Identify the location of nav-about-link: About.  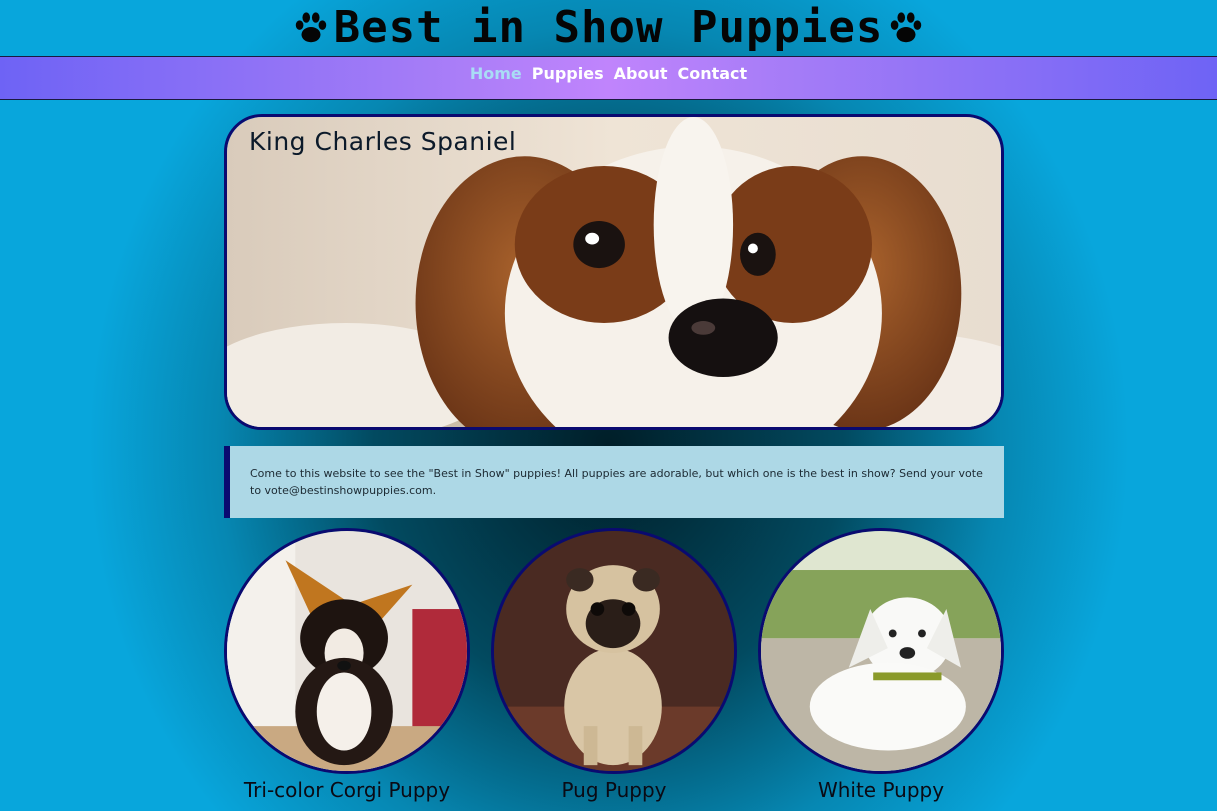
(641, 81).